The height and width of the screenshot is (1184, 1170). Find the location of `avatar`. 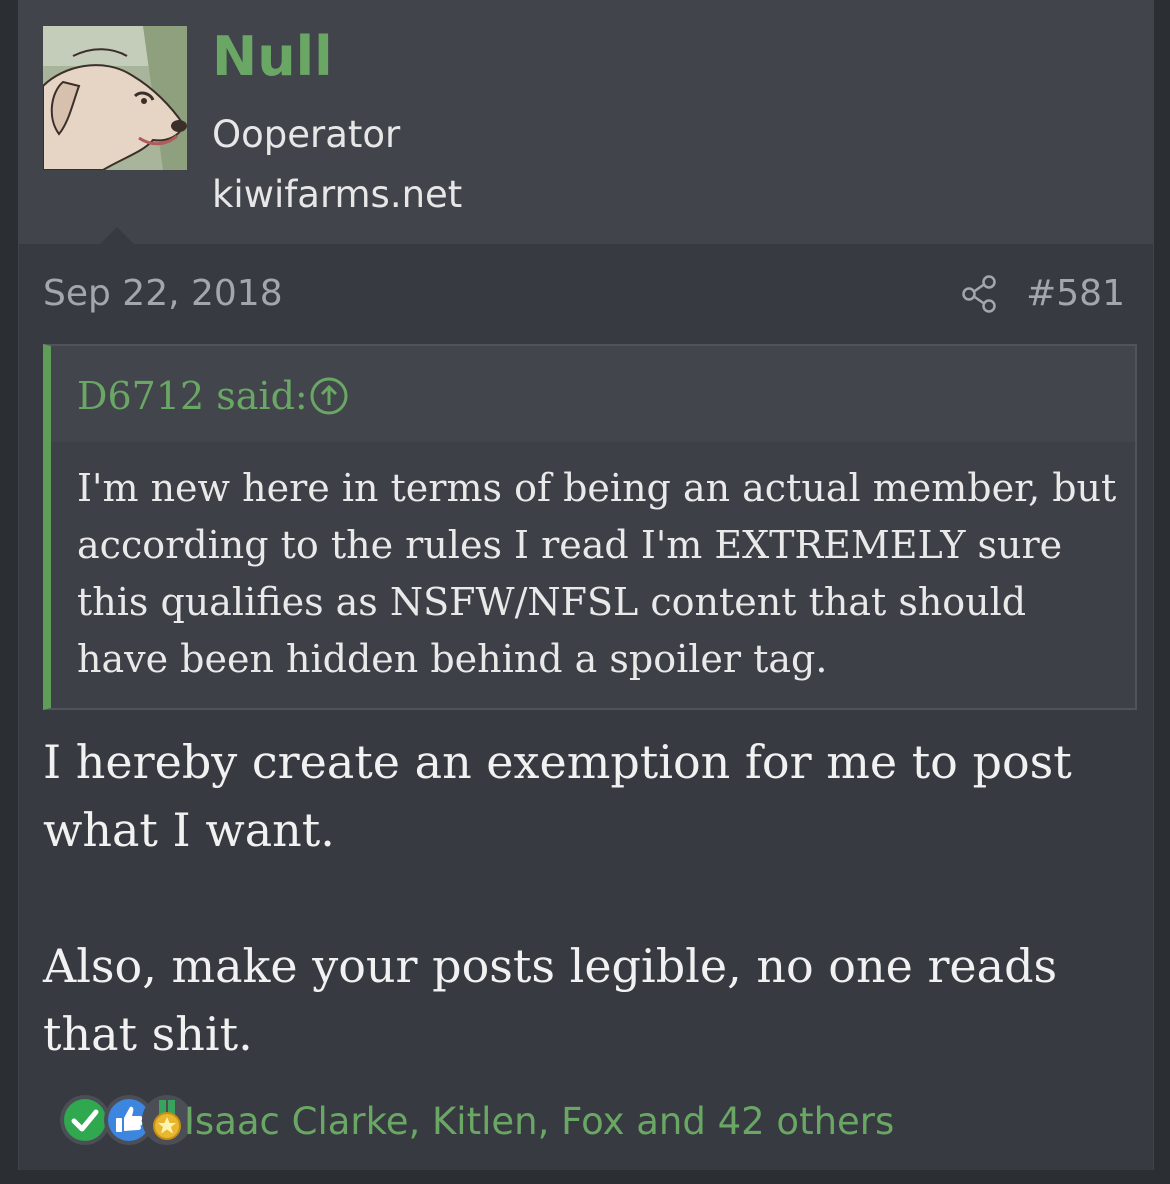

avatar is located at coordinates (115, 98).